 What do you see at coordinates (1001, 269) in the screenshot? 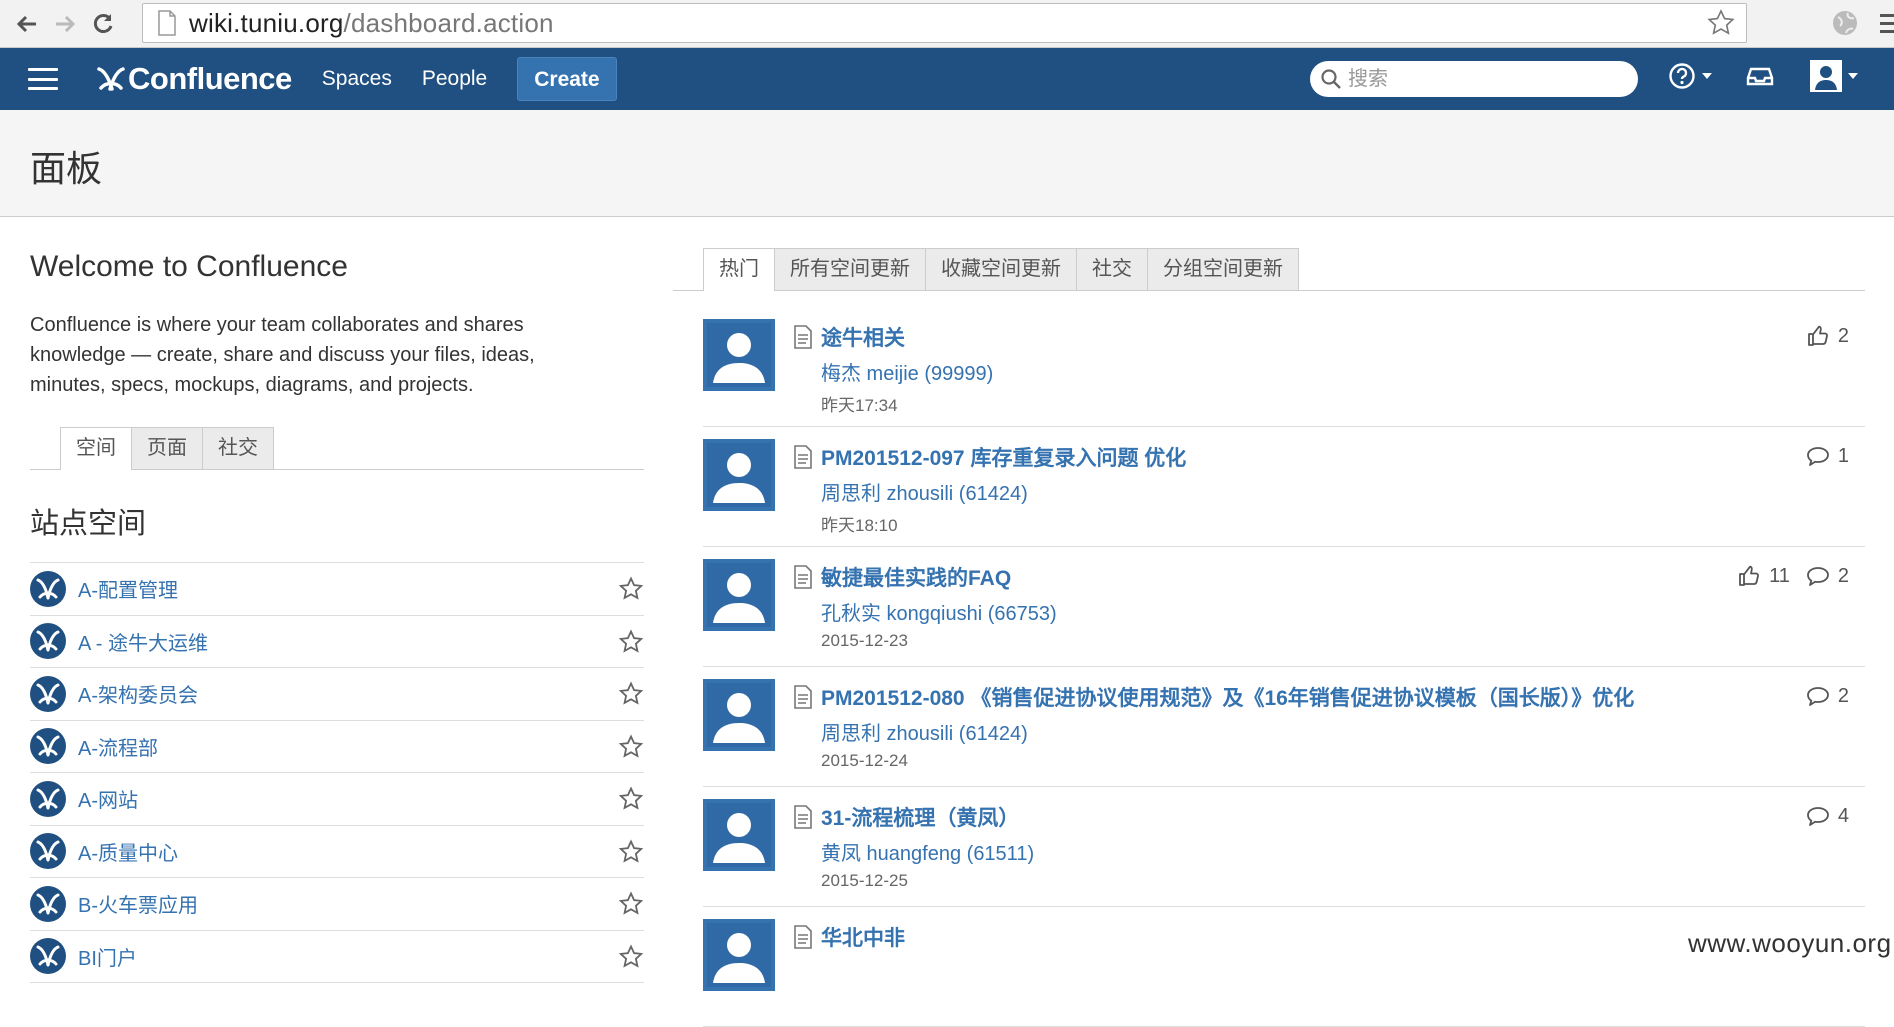
I see `tab-favourite-updates: 收藏空间更新` at bounding box center [1001, 269].